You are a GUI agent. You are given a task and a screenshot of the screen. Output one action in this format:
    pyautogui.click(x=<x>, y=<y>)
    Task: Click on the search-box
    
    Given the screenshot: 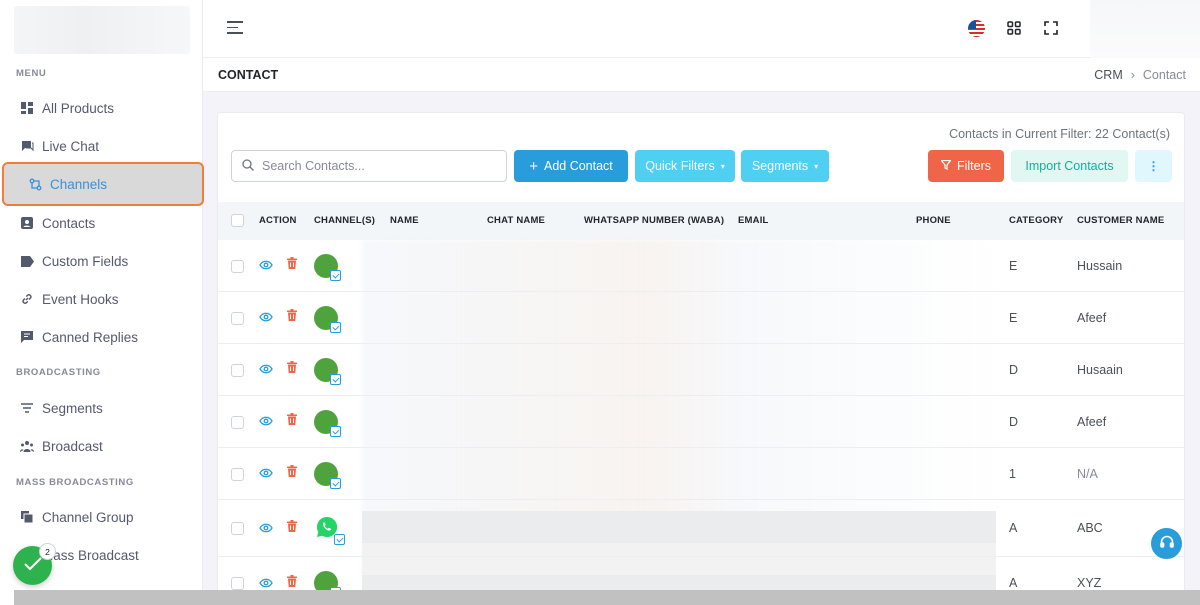 What is the action you would take?
    pyautogui.click(x=369, y=166)
    